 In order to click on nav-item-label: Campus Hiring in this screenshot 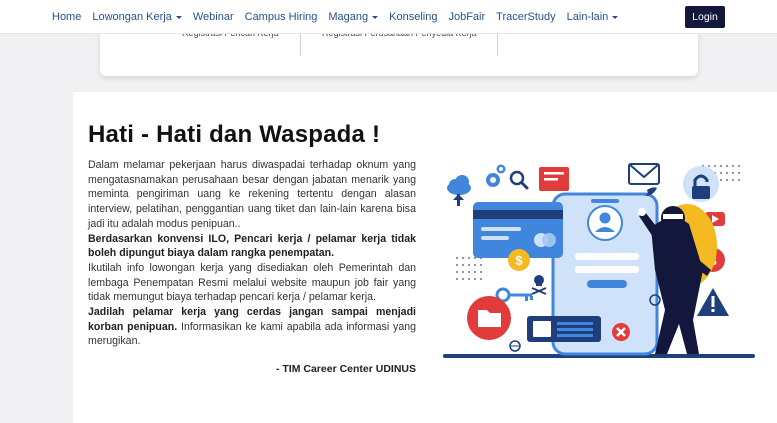, I will do `click(281, 17)`.